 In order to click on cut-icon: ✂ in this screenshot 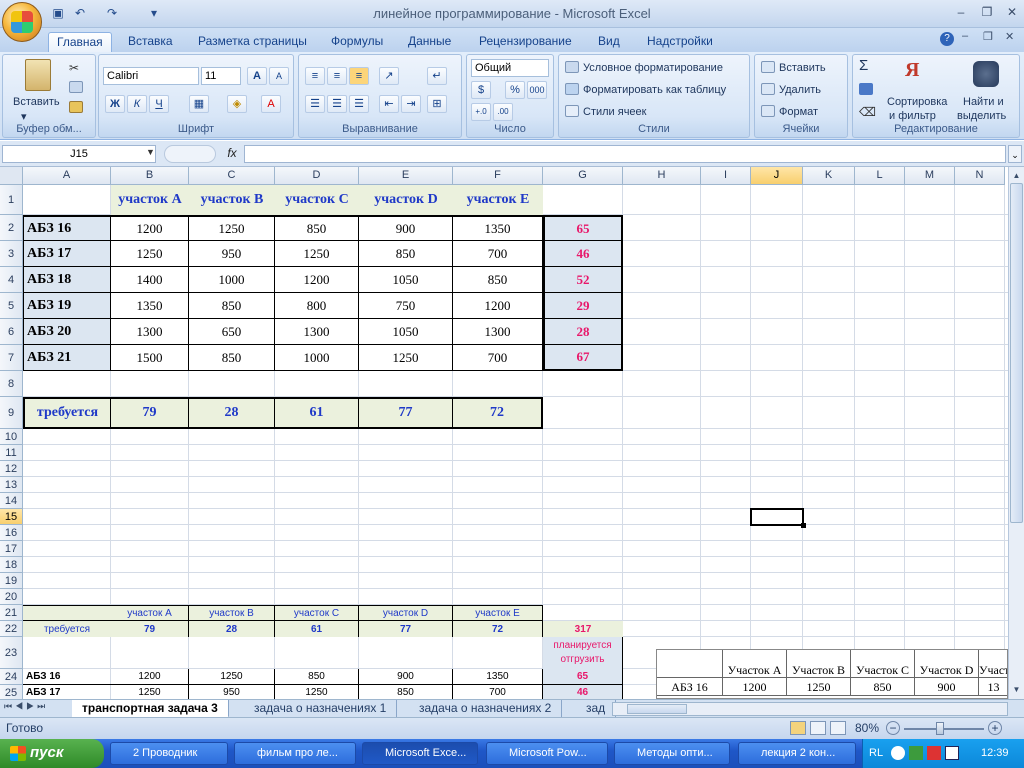, I will do `click(76, 68)`.